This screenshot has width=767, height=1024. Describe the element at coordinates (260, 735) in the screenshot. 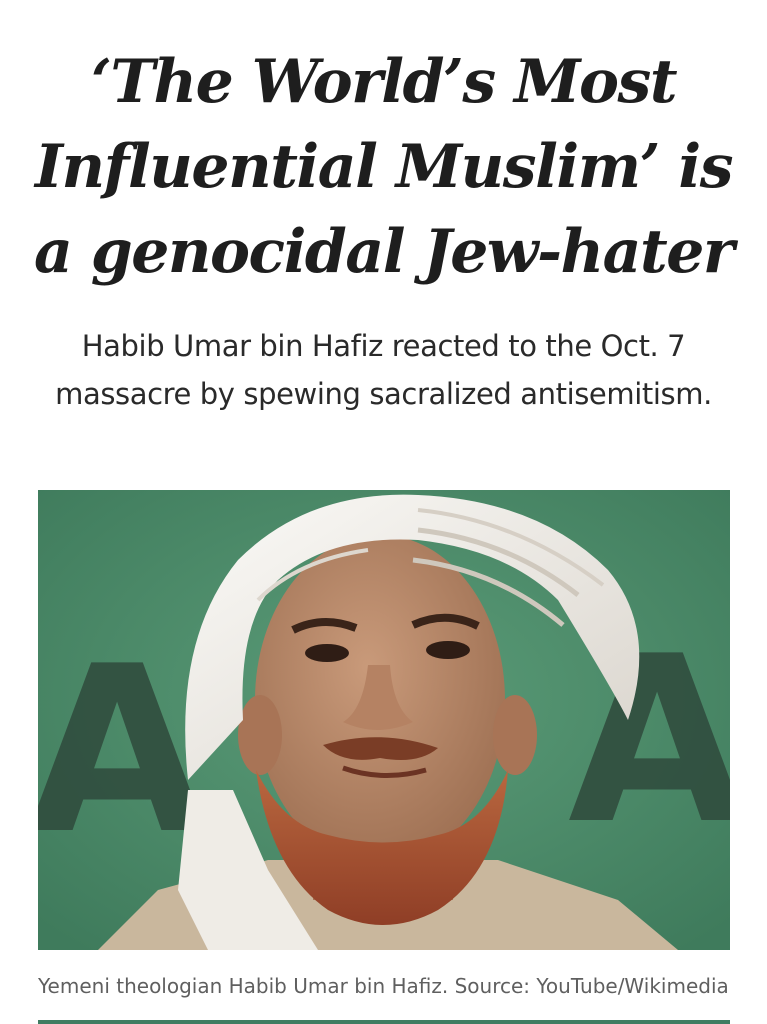

I see `left-ear-shape` at that location.